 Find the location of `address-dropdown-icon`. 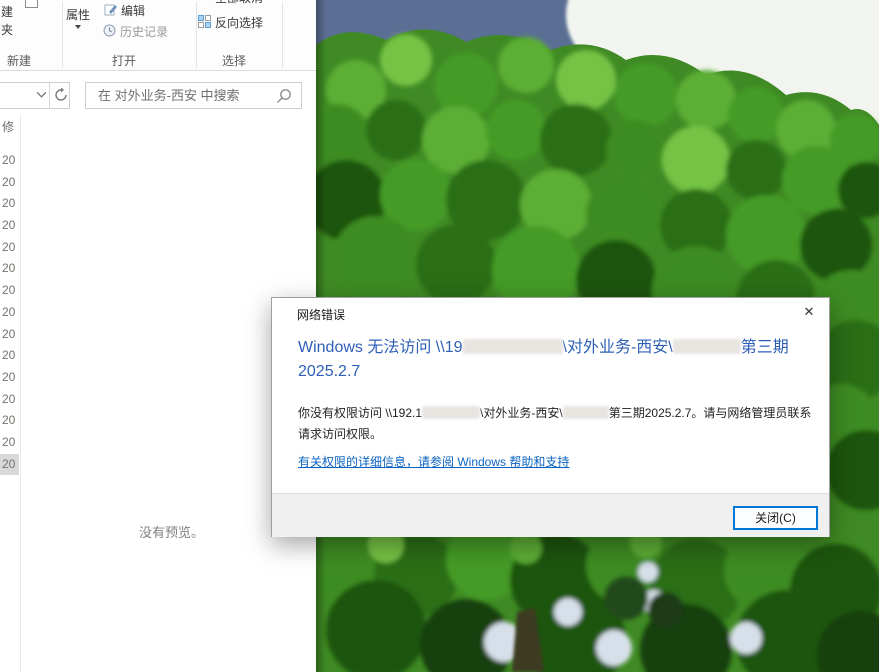

address-dropdown-icon is located at coordinates (41, 95).